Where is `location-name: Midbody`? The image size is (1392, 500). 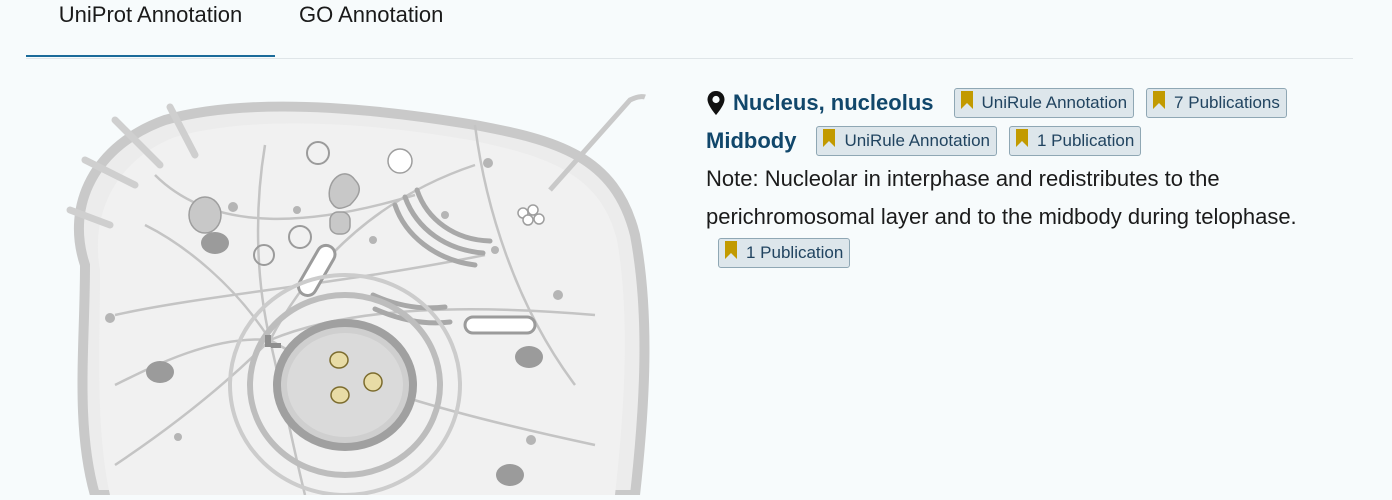
location-name: Midbody is located at coordinates (751, 140).